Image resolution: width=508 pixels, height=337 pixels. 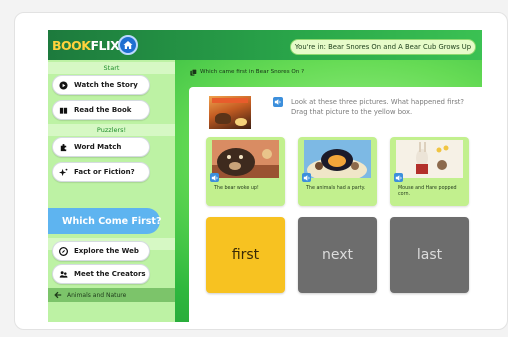 I want to click on fact-or-fiction-label: Fact or Fiction?, so click(x=104, y=172).